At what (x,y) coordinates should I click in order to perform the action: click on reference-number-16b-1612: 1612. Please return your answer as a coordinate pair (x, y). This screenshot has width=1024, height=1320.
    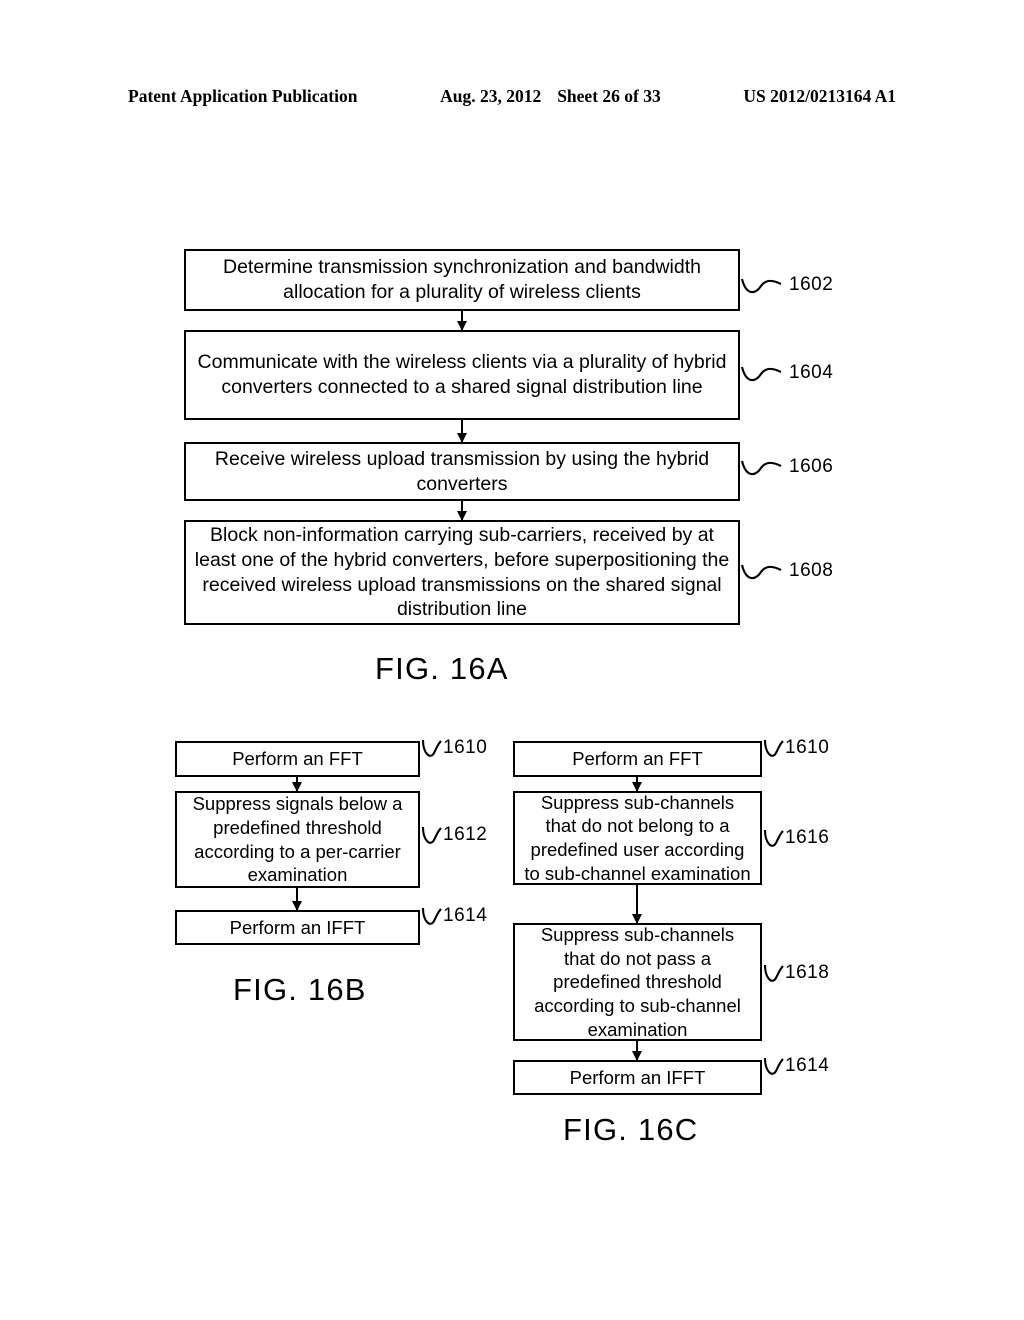
    Looking at the image, I should click on (465, 834).